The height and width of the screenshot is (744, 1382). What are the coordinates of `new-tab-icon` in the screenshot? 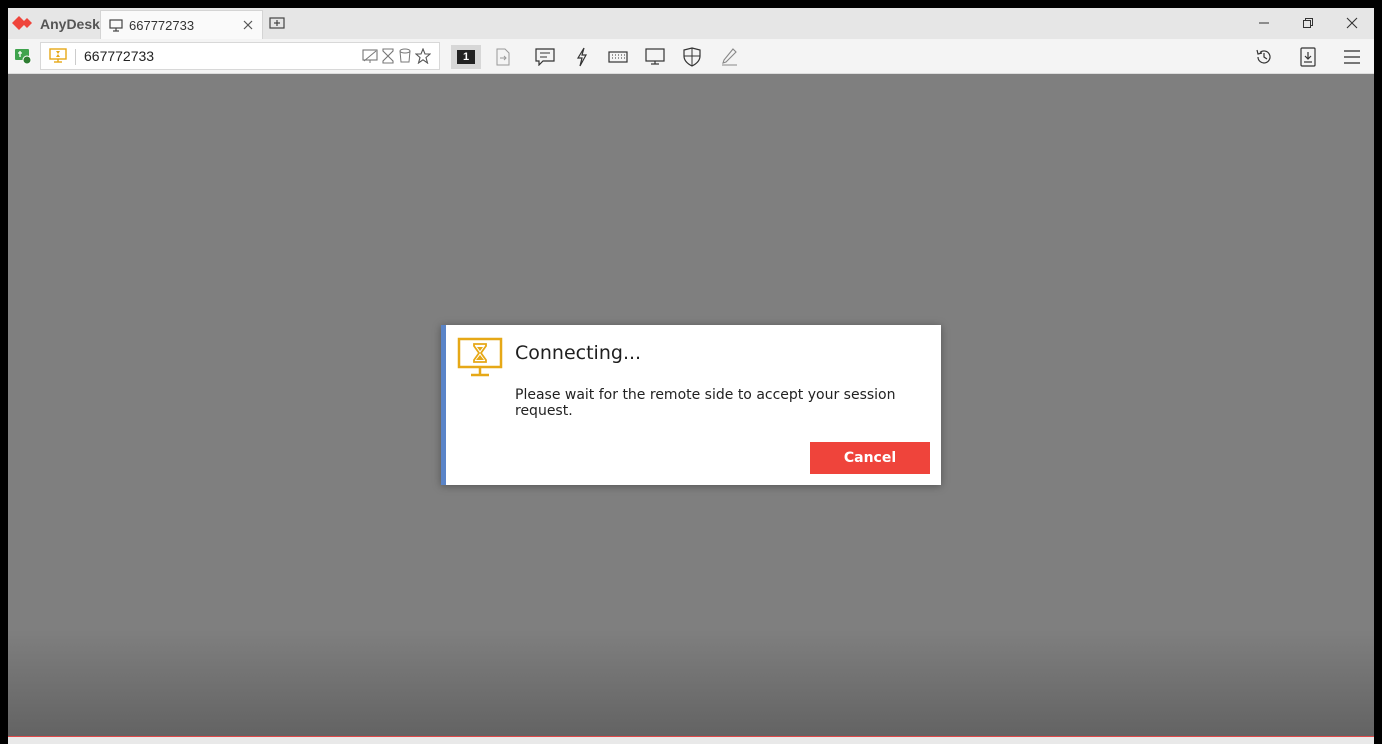 It's located at (277, 23).